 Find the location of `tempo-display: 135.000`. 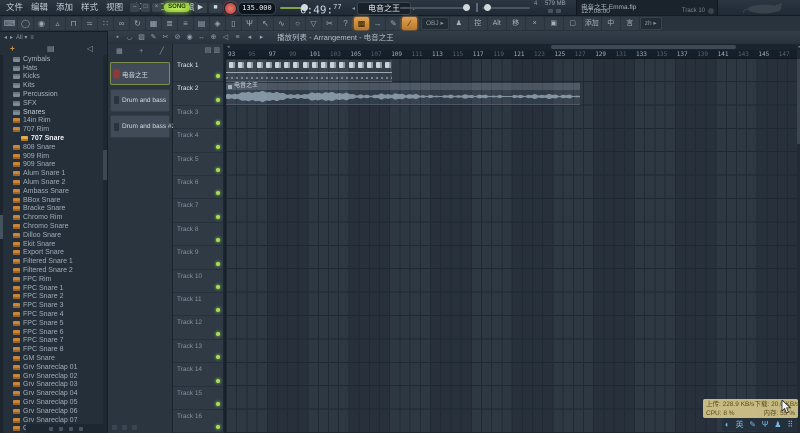

tempo-display: 135.000 is located at coordinates (257, 8).